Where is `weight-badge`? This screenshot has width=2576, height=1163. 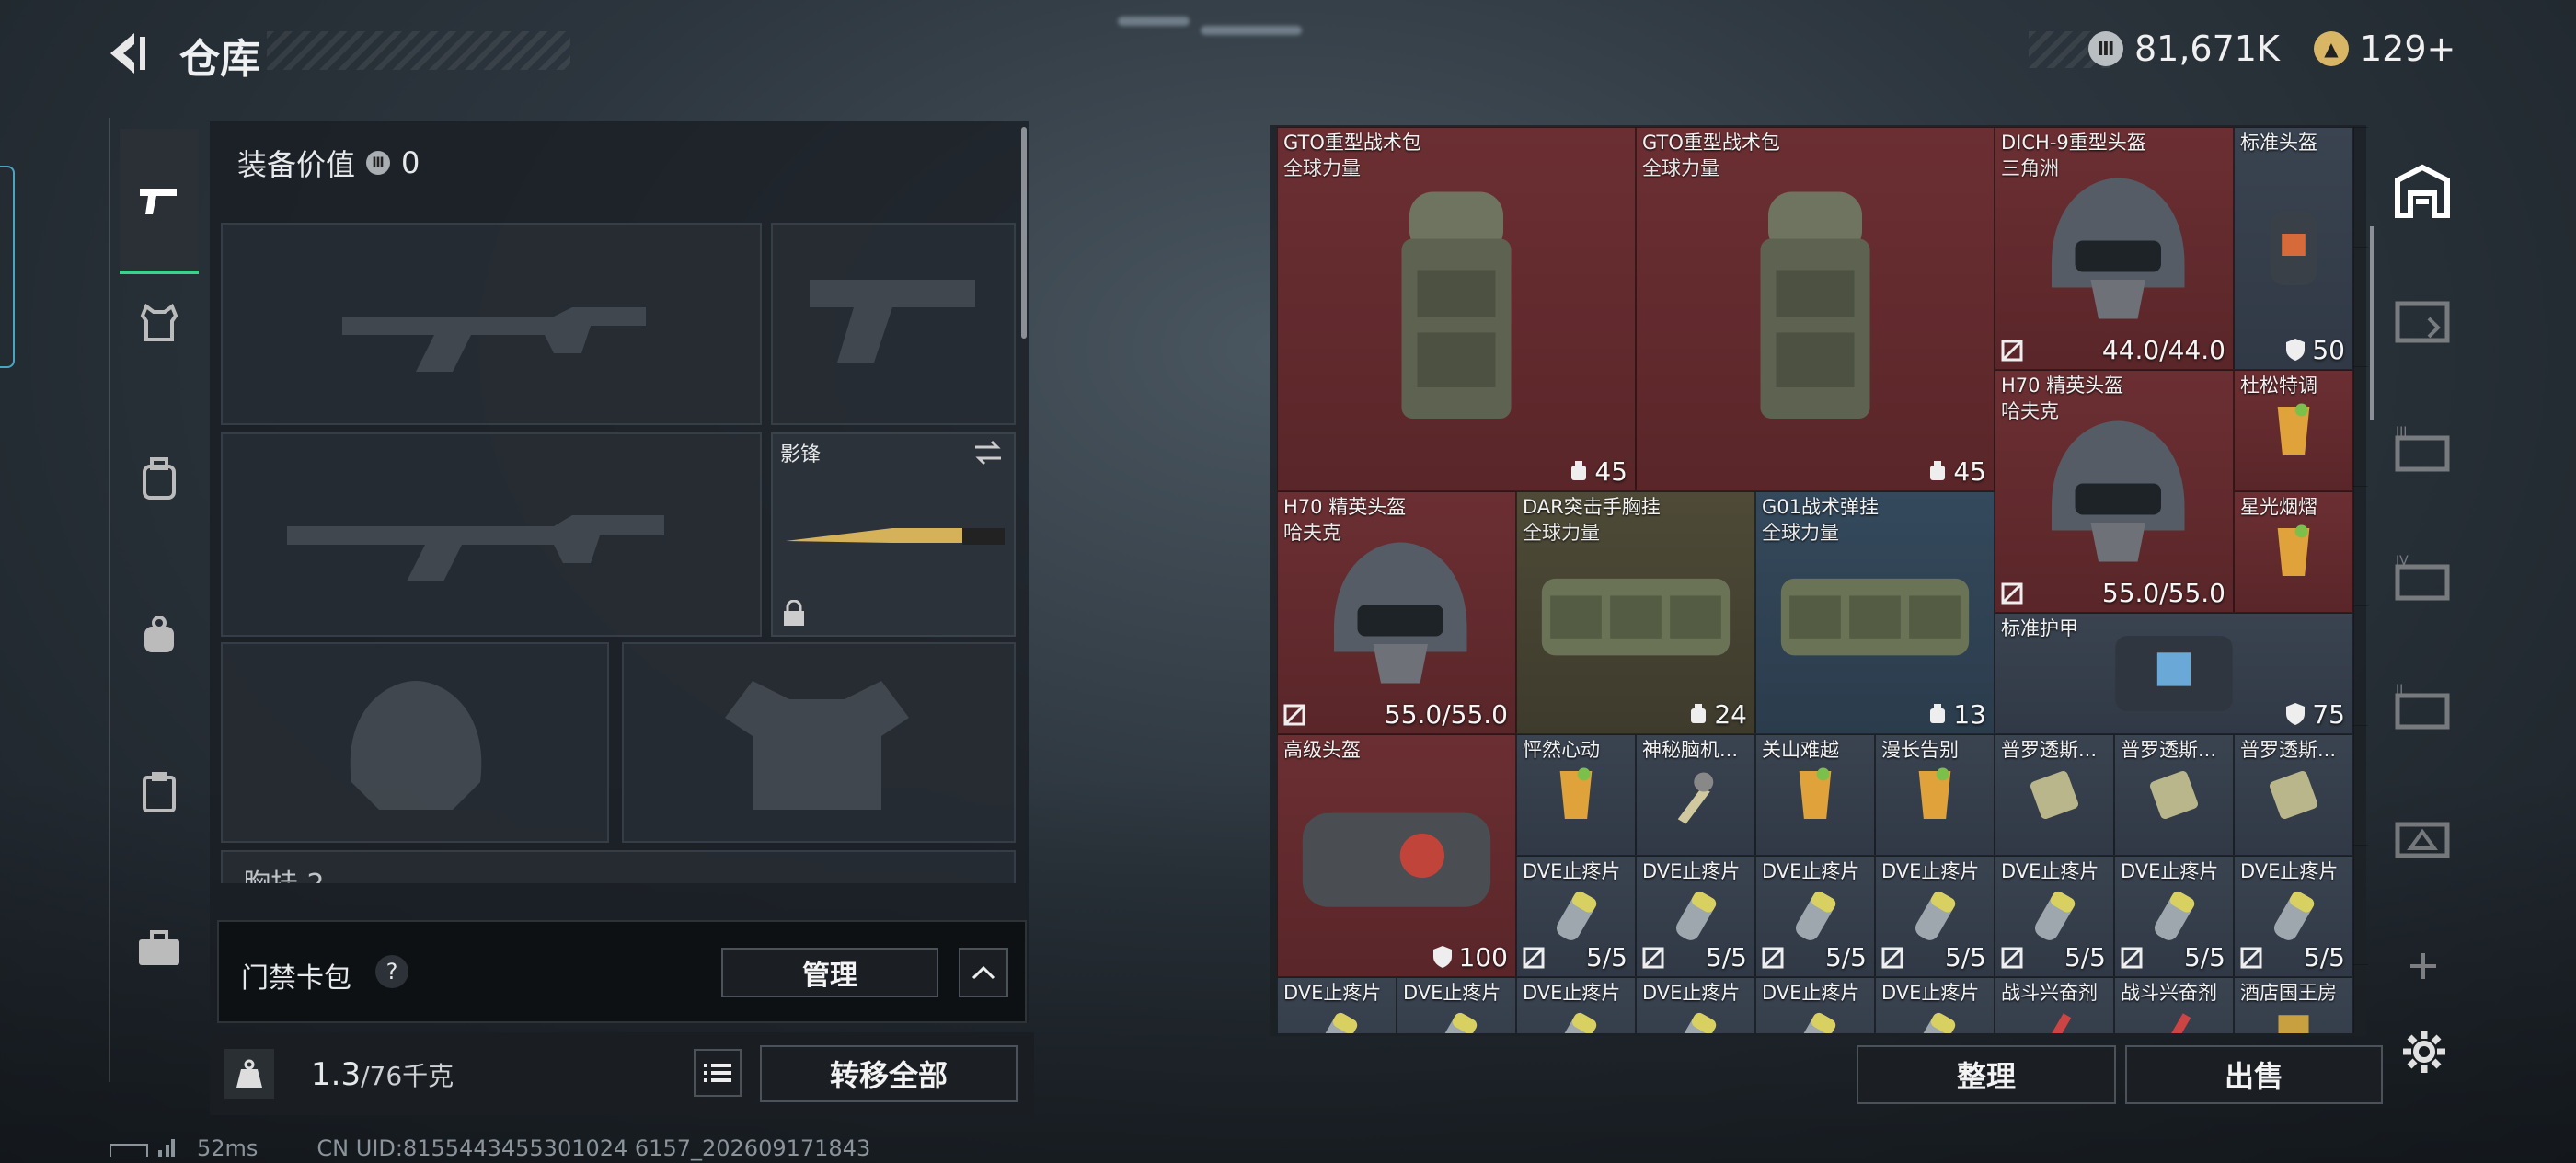 weight-badge is located at coordinates (249, 1074).